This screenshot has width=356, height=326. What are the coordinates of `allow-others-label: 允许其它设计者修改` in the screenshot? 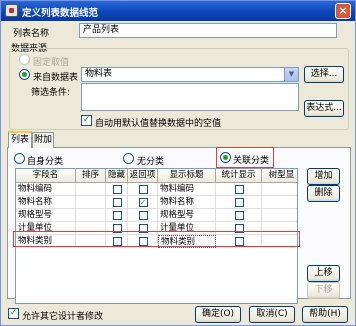 It's located at (63, 317).